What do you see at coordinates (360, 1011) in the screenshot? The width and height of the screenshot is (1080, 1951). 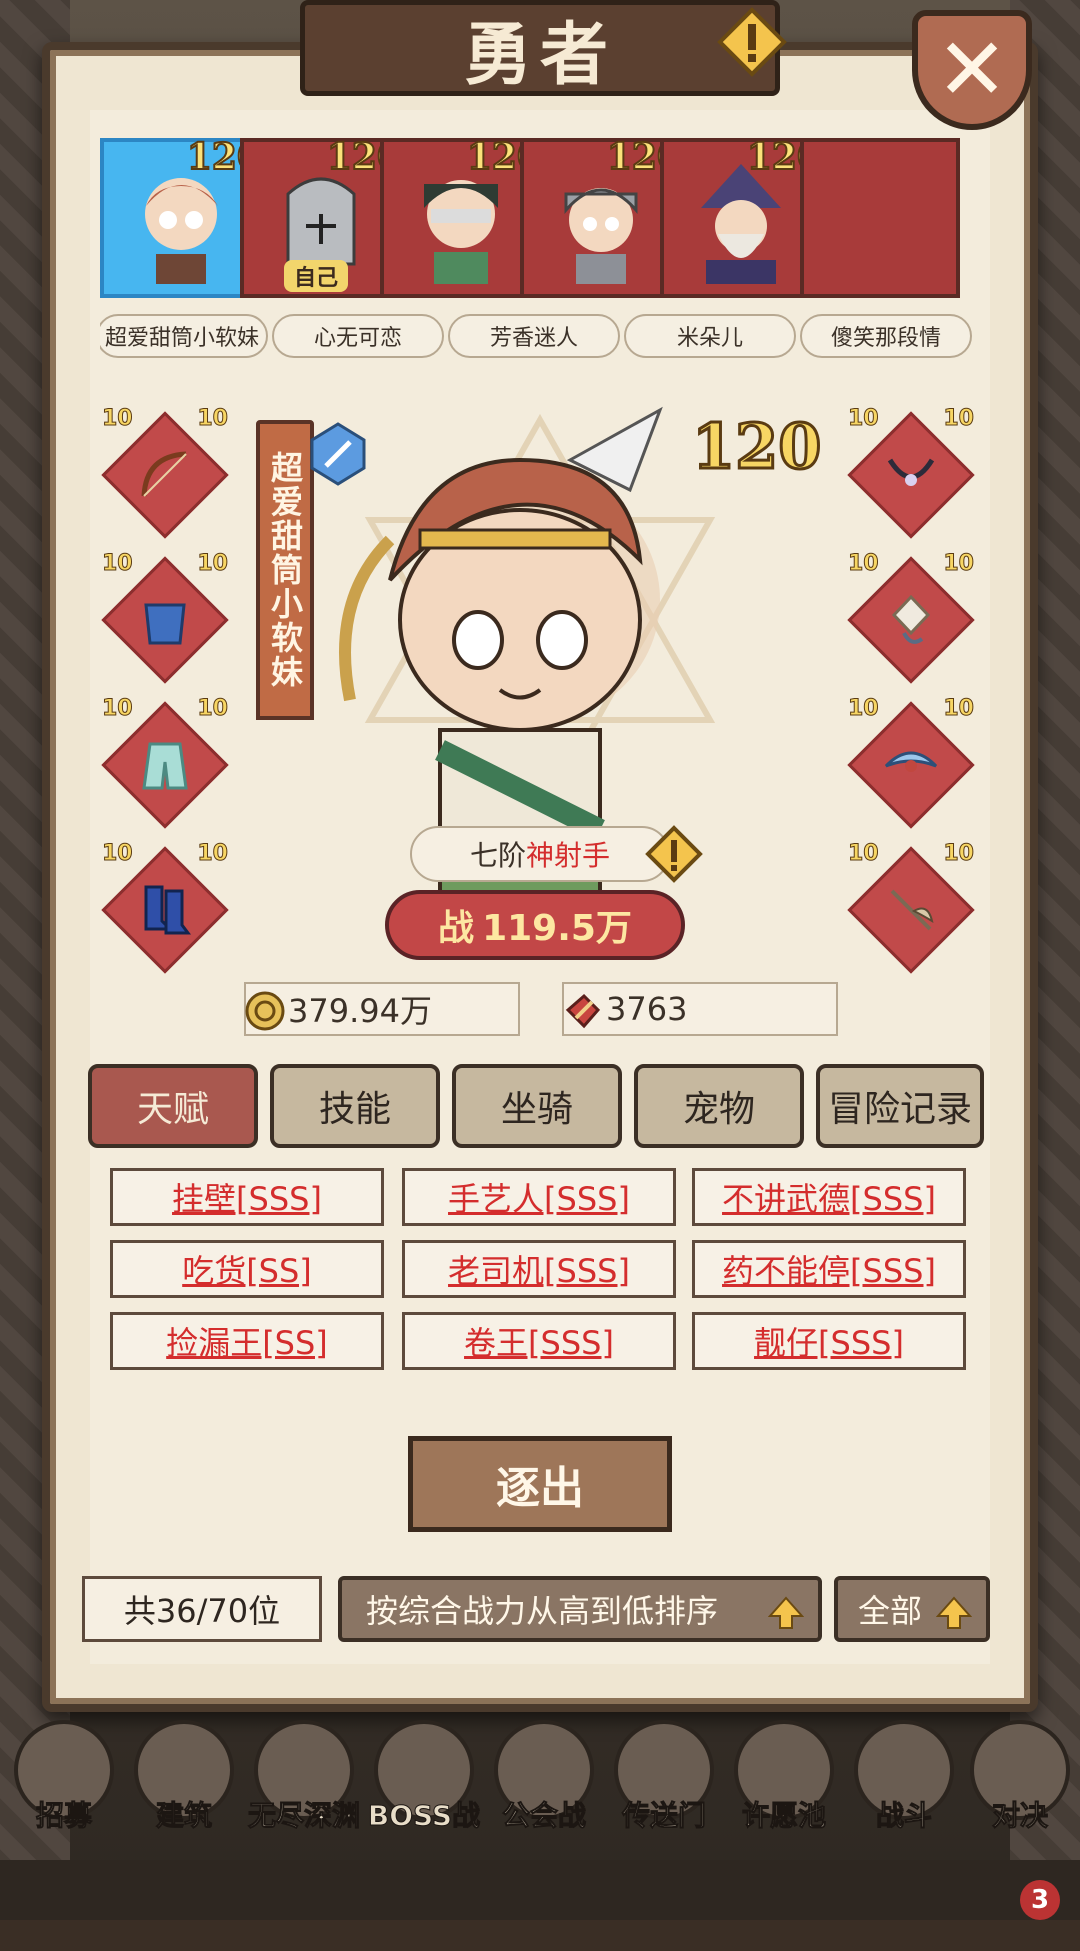 I see `gold-value: 379.94万` at bounding box center [360, 1011].